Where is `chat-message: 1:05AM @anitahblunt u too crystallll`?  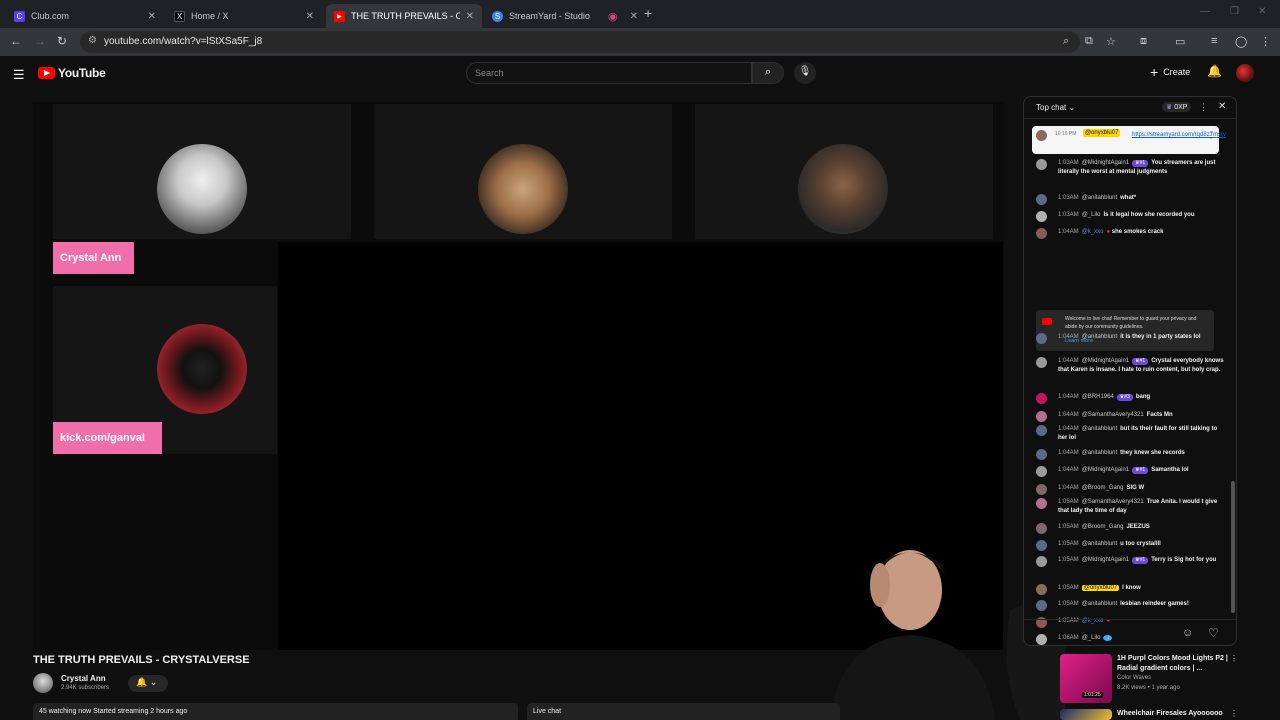
chat-message: 1:05AM @anitahblunt u too crystallll is located at coordinates (1130, 545).